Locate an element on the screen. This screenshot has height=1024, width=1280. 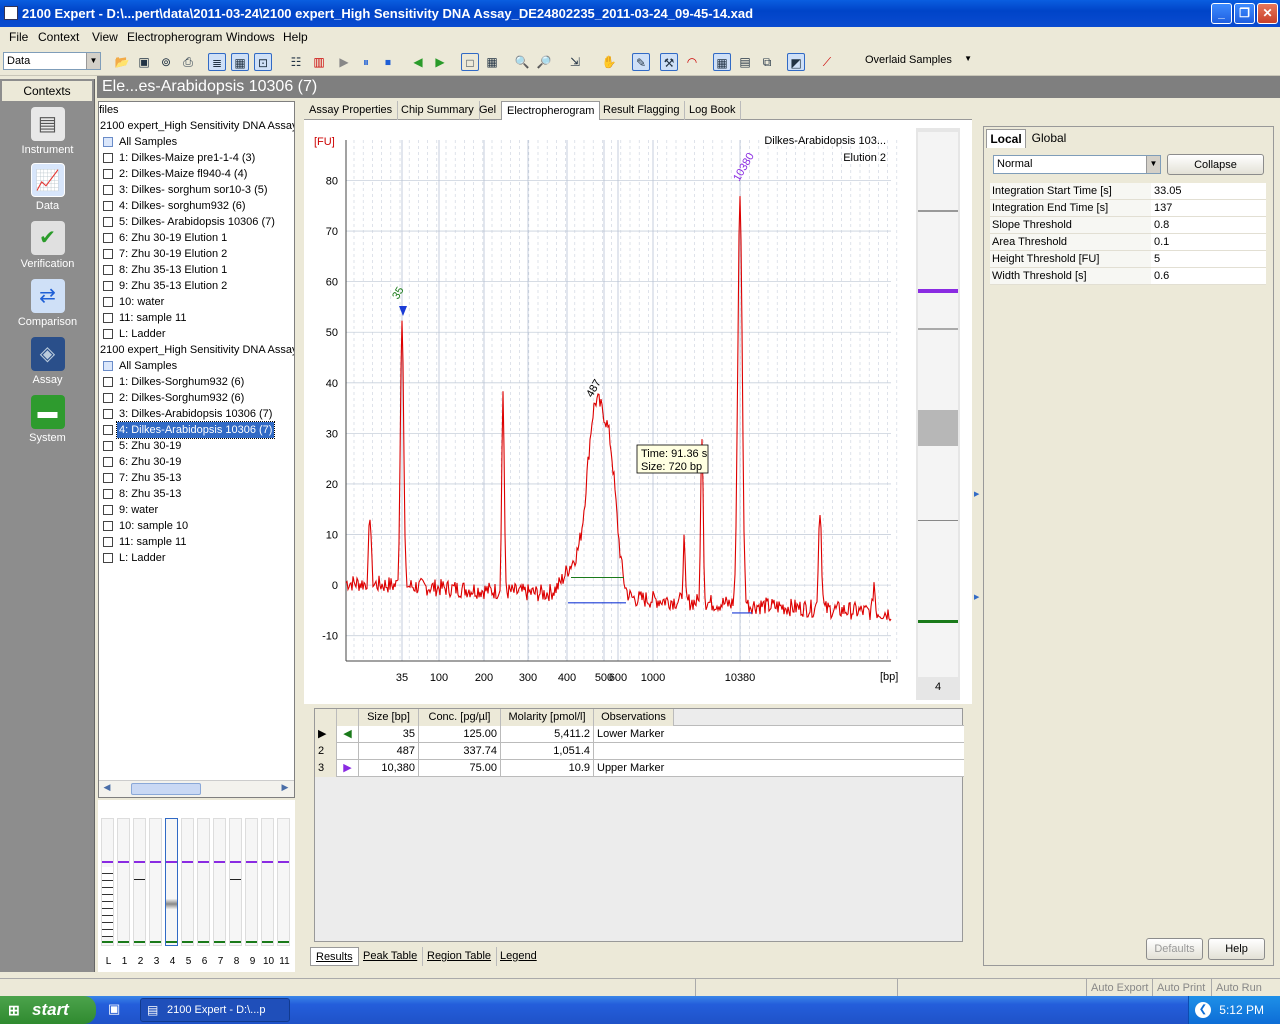
zoom-in-icon: 🔍 is located at coordinates (522, 62).